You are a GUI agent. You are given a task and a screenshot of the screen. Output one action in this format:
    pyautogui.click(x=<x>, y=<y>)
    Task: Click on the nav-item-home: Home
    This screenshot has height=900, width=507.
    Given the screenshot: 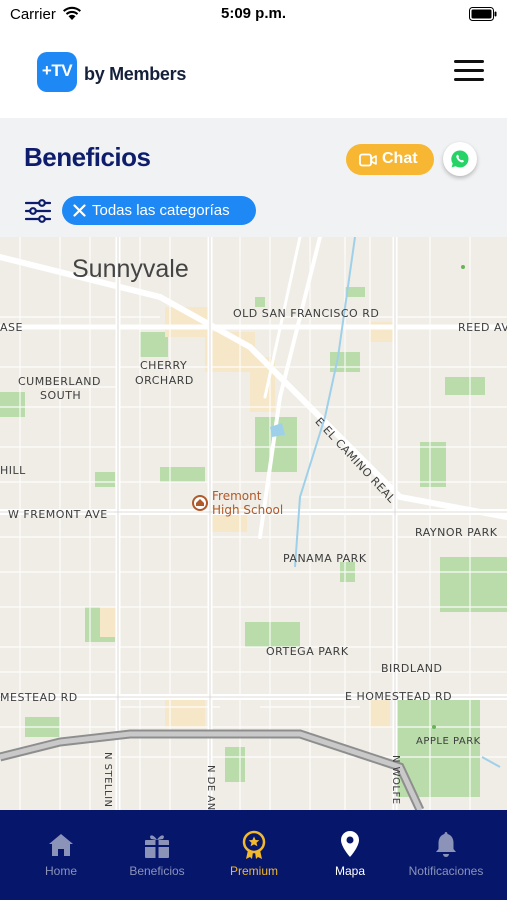 What is the action you would take?
    pyautogui.click(x=61, y=855)
    